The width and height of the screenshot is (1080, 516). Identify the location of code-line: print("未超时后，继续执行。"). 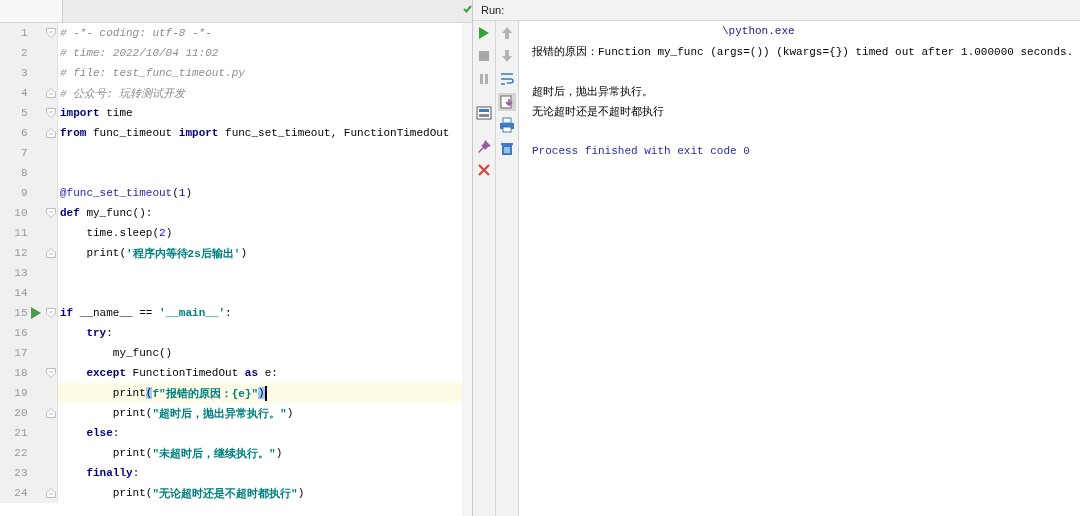
(197, 453).